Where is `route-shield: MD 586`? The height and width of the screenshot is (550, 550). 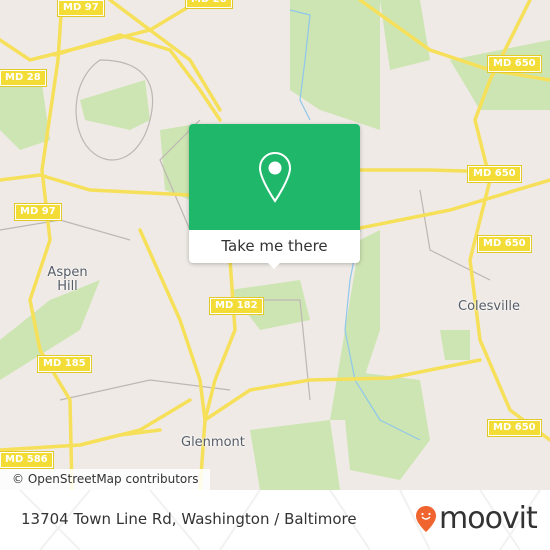 route-shield: MD 586 is located at coordinates (27, 460).